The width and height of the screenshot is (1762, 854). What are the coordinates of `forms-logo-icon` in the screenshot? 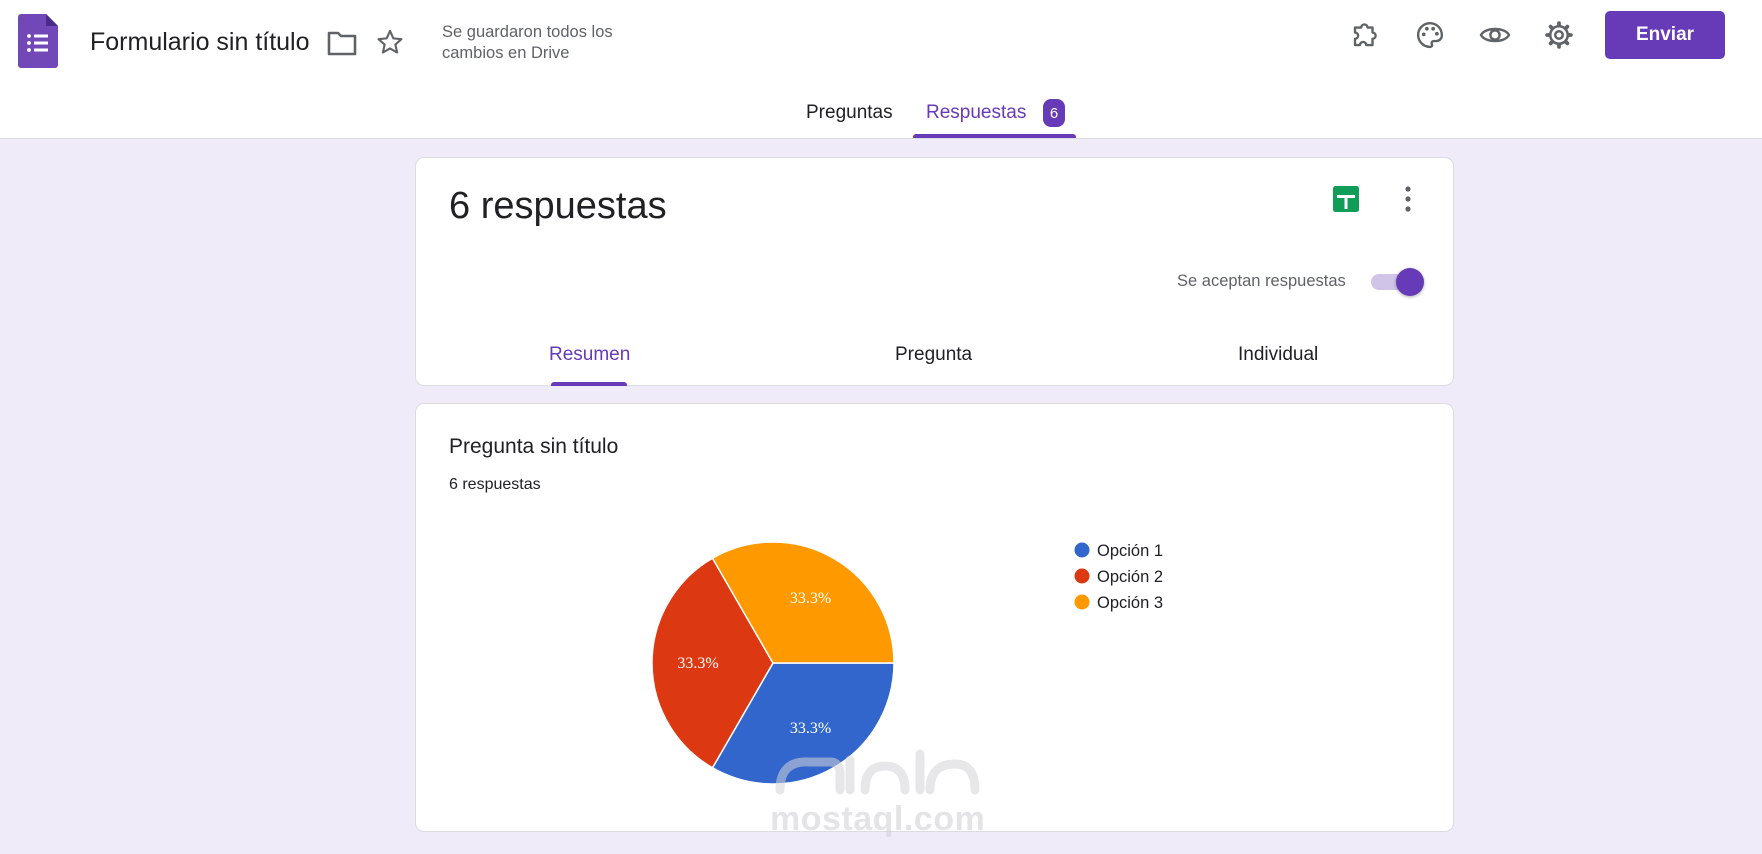 It's located at (38, 41).